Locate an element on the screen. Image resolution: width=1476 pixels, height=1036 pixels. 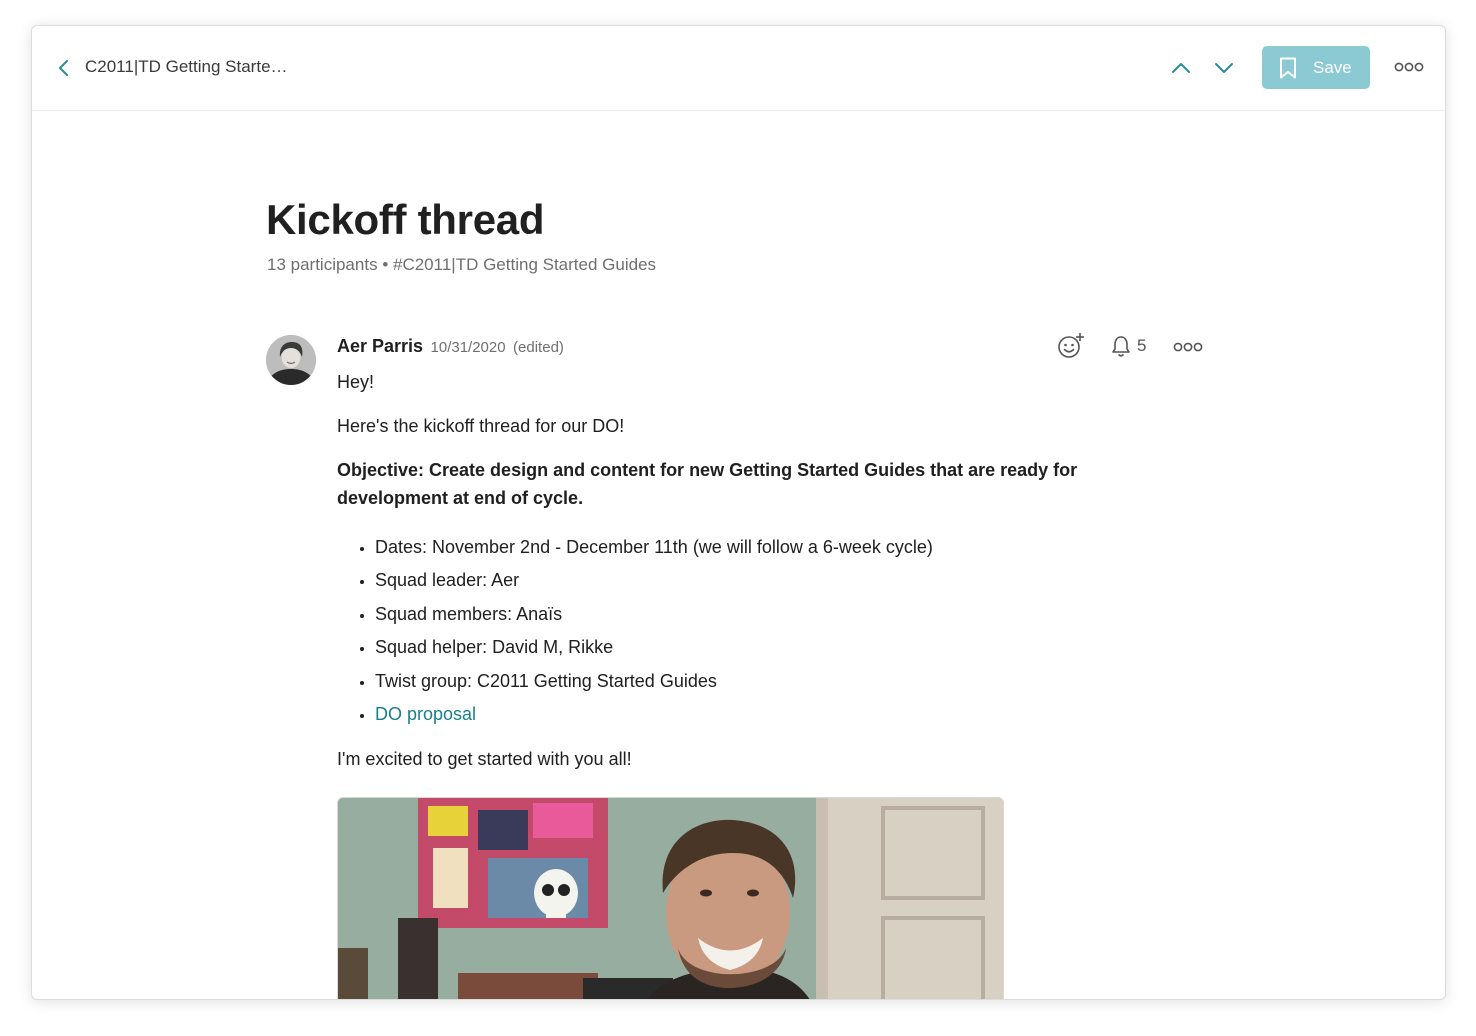
chevron-up-icon is located at coordinates (1181, 68).